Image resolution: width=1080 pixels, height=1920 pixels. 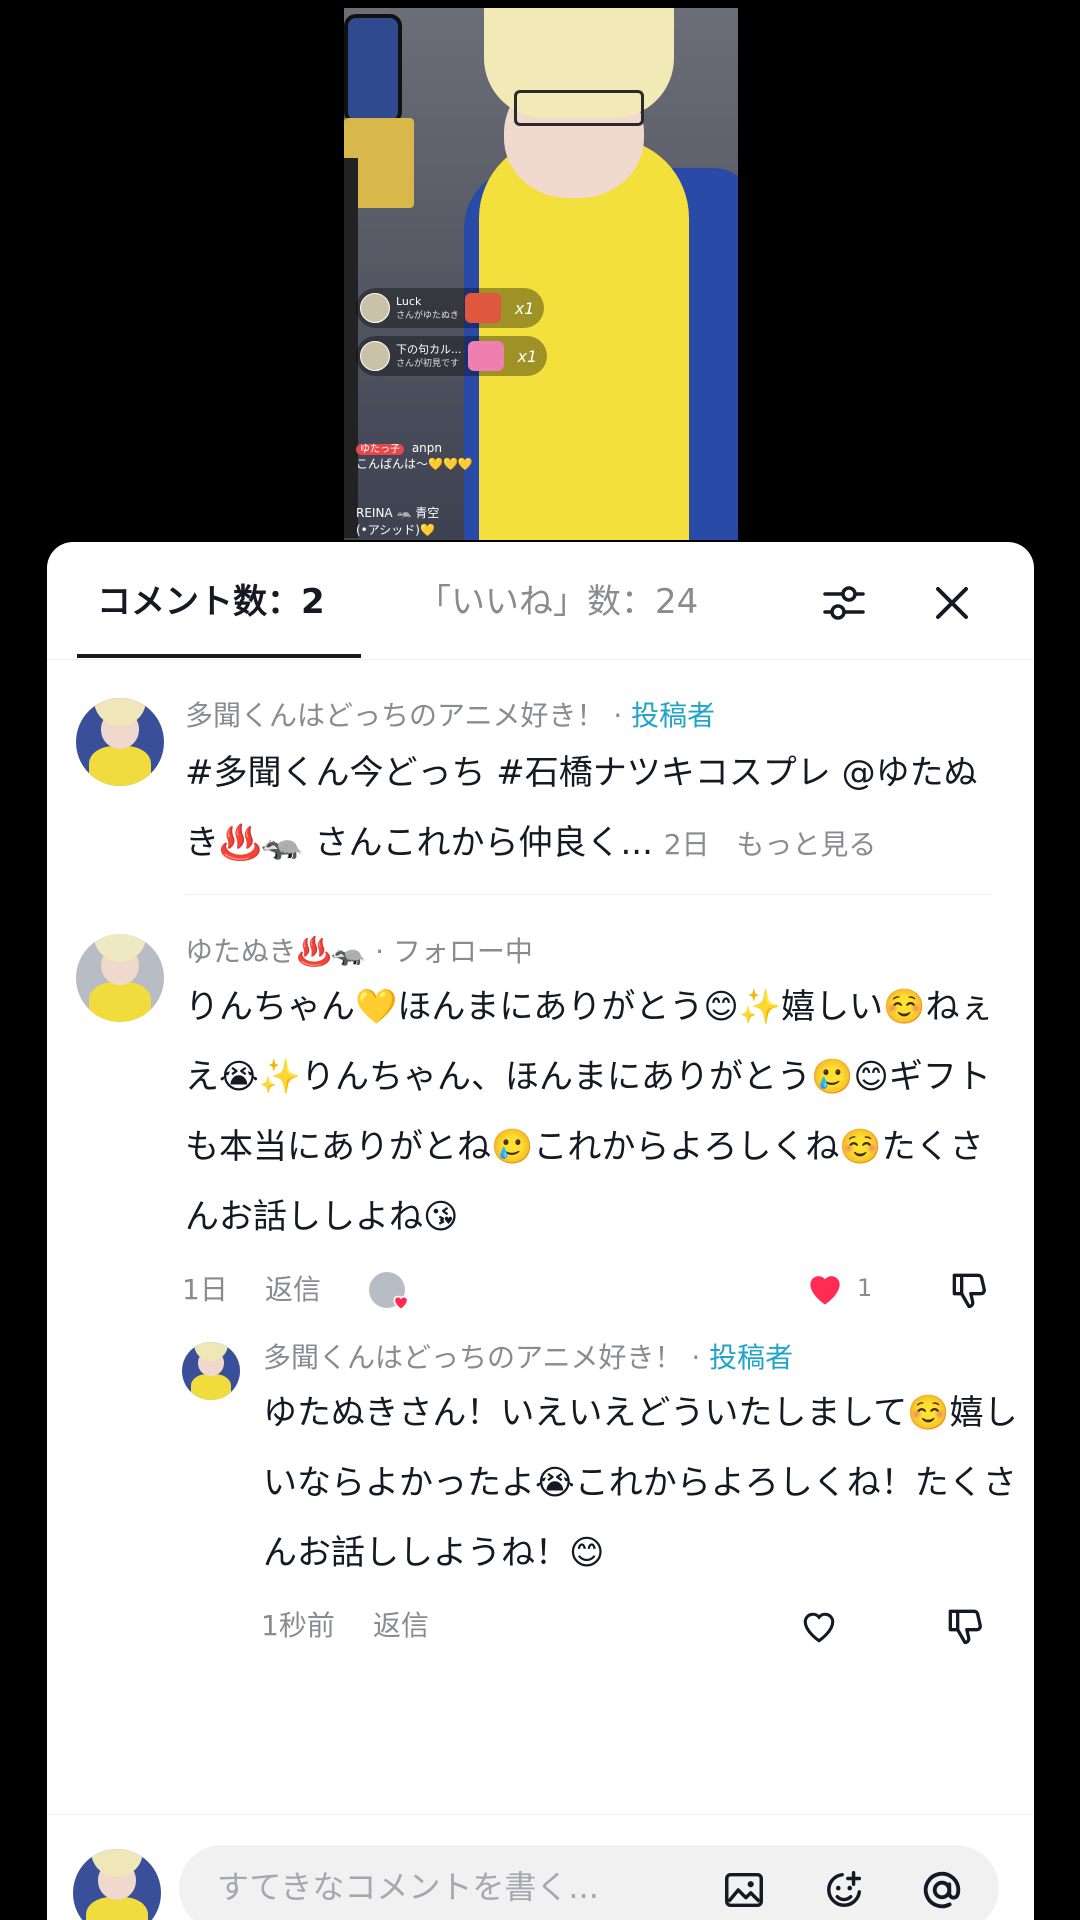 I want to click on chat-text: こんばんは〜💛💛💛, so click(x=414, y=464).